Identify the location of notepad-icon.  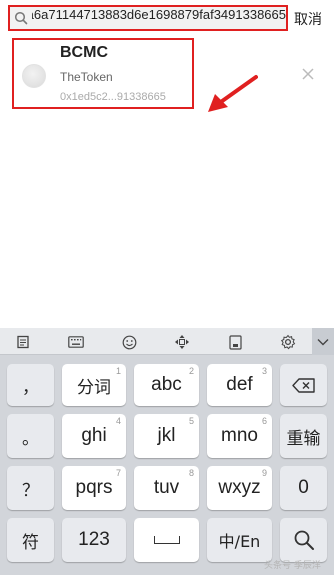
(23, 342).